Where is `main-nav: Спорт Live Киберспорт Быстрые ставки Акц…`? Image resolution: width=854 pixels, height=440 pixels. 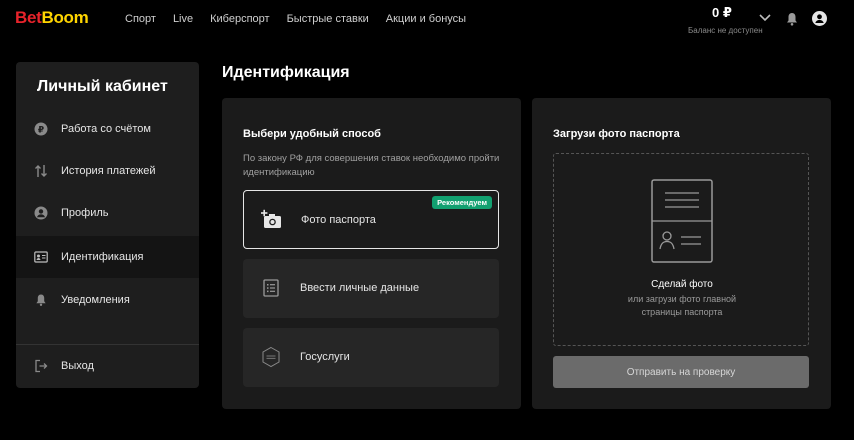
main-nav: Спорт Live Киберспорт Быстрые ставки Акц… is located at coordinates (304, 19).